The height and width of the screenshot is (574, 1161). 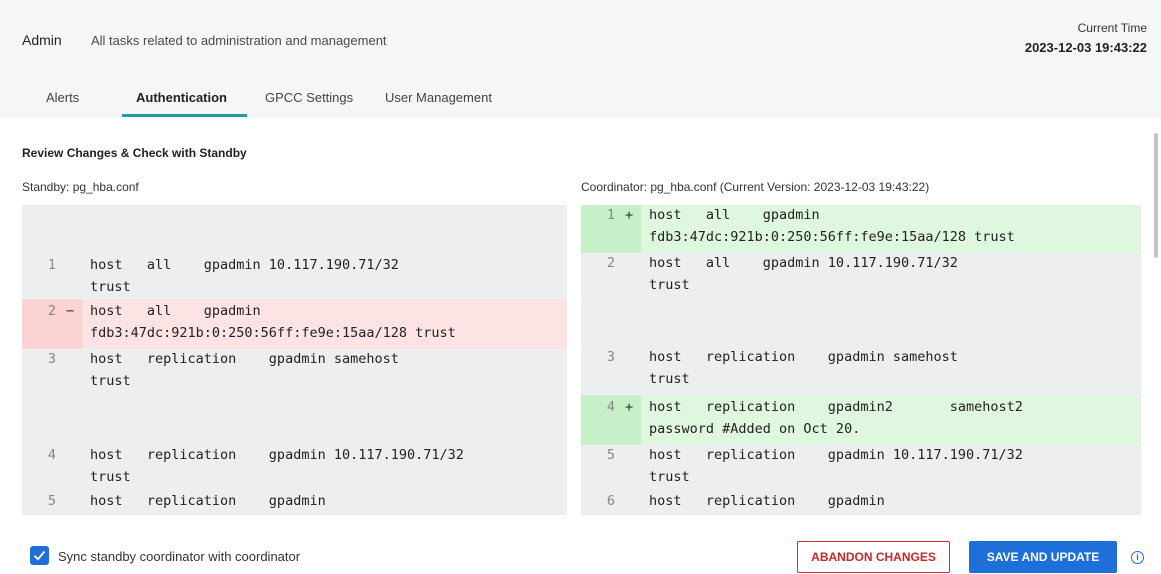 I want to click on check-icon, so click(x=39, y=555).